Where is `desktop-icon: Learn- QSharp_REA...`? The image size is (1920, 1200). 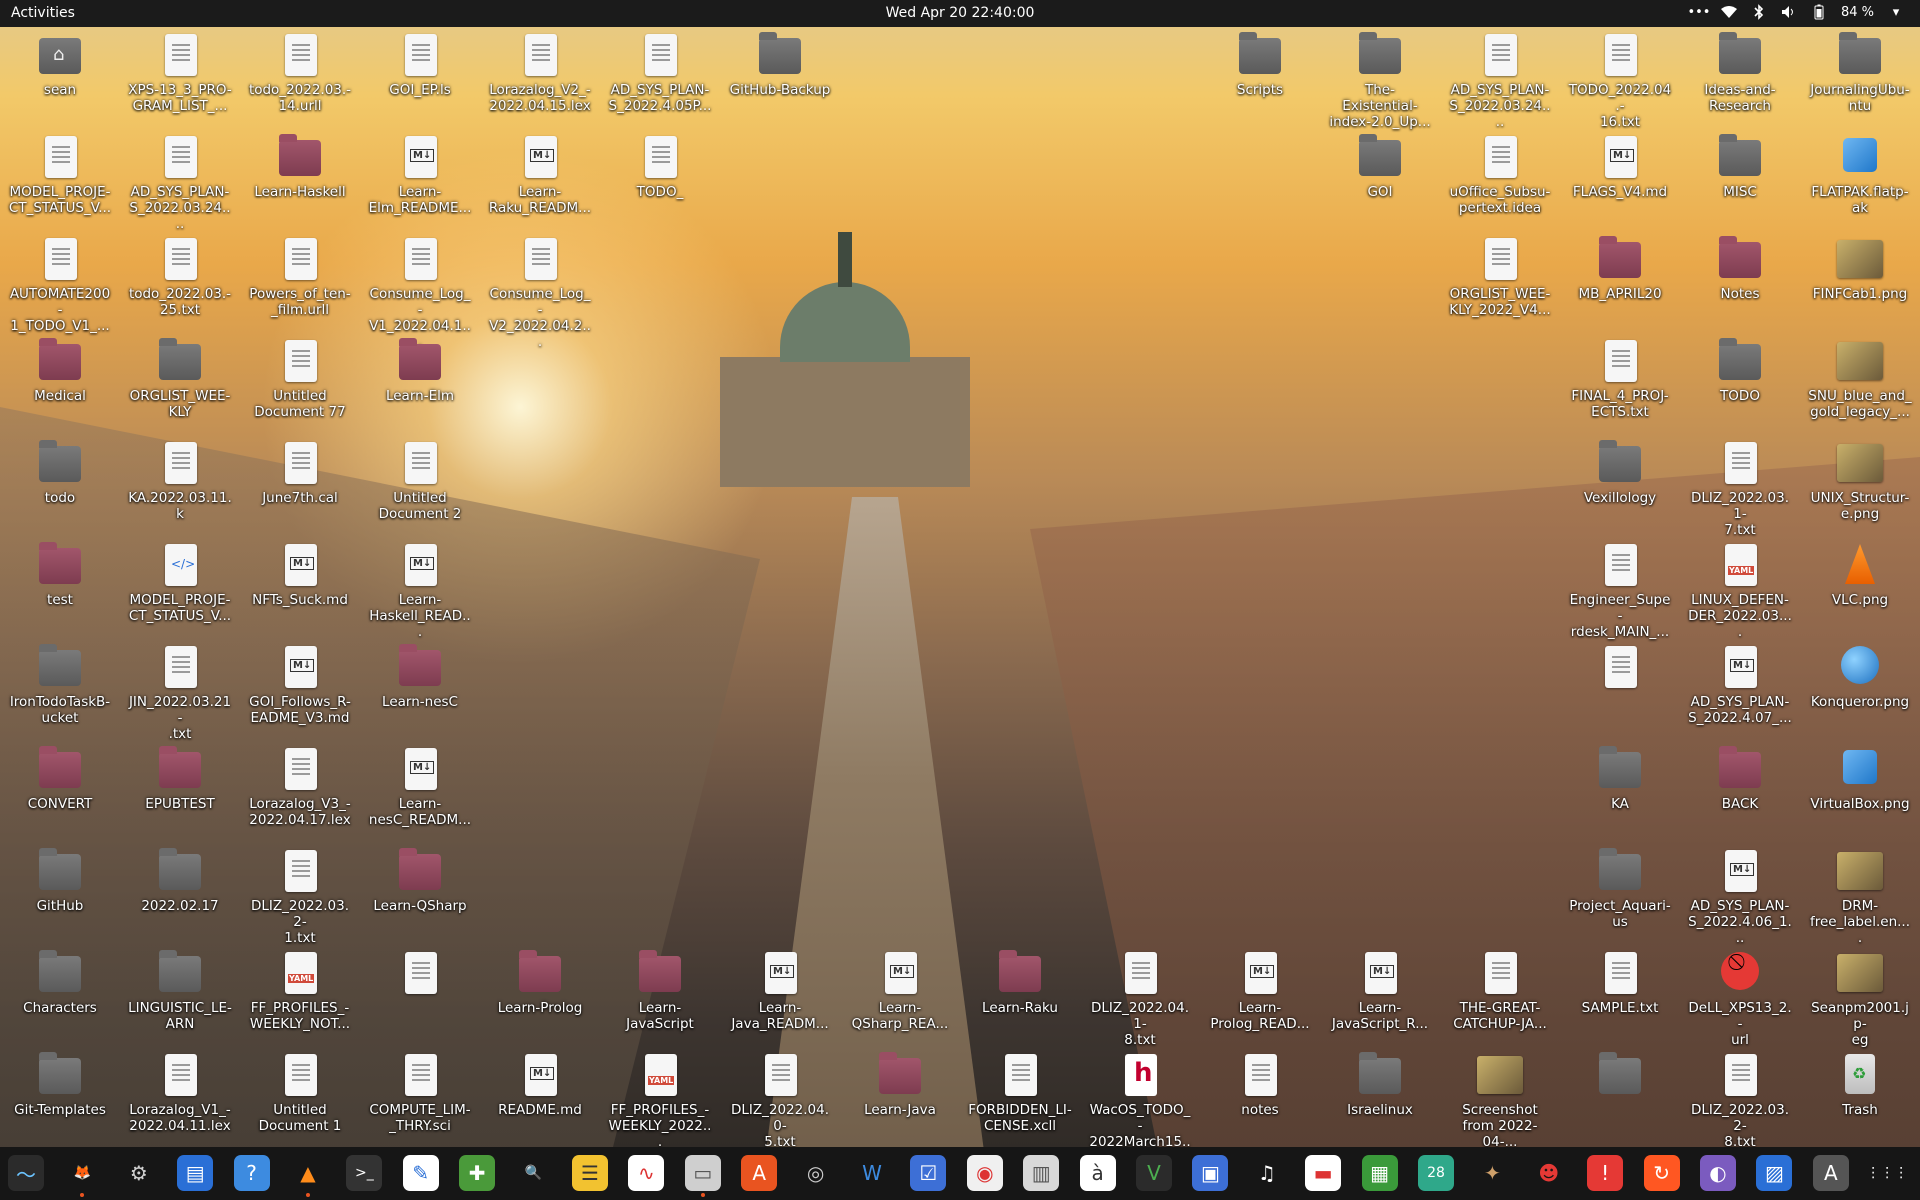
desktop-icon: Learn- QSharp_REA... is located at coordinates (900, 991).